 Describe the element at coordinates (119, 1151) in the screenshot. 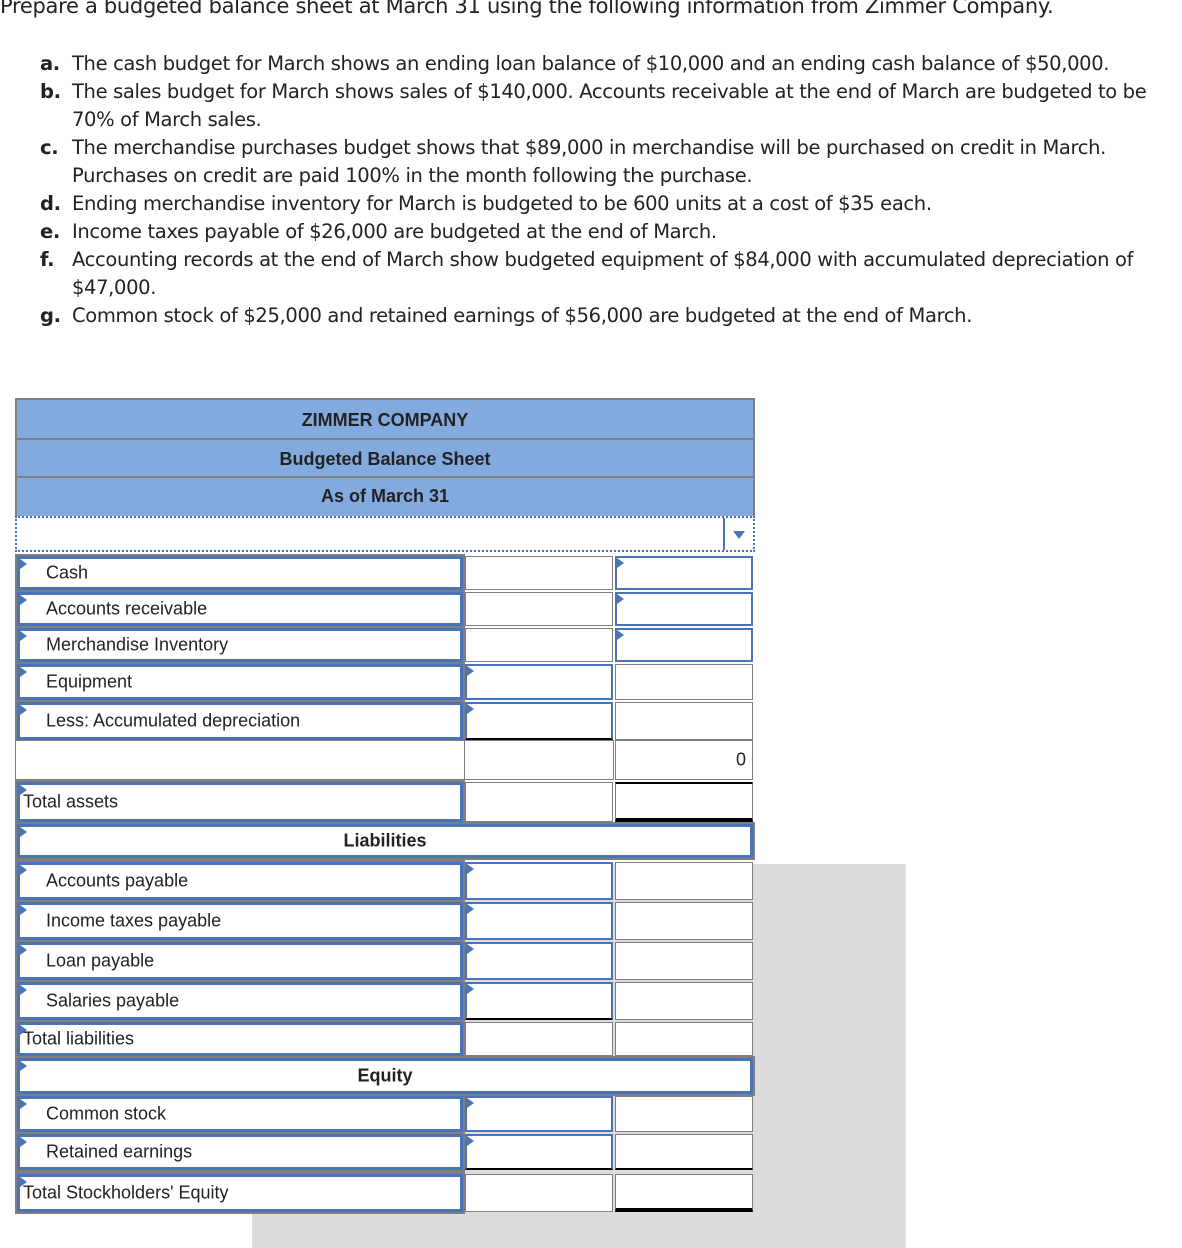

I see `line-item-label: Retained earnings` at that location.